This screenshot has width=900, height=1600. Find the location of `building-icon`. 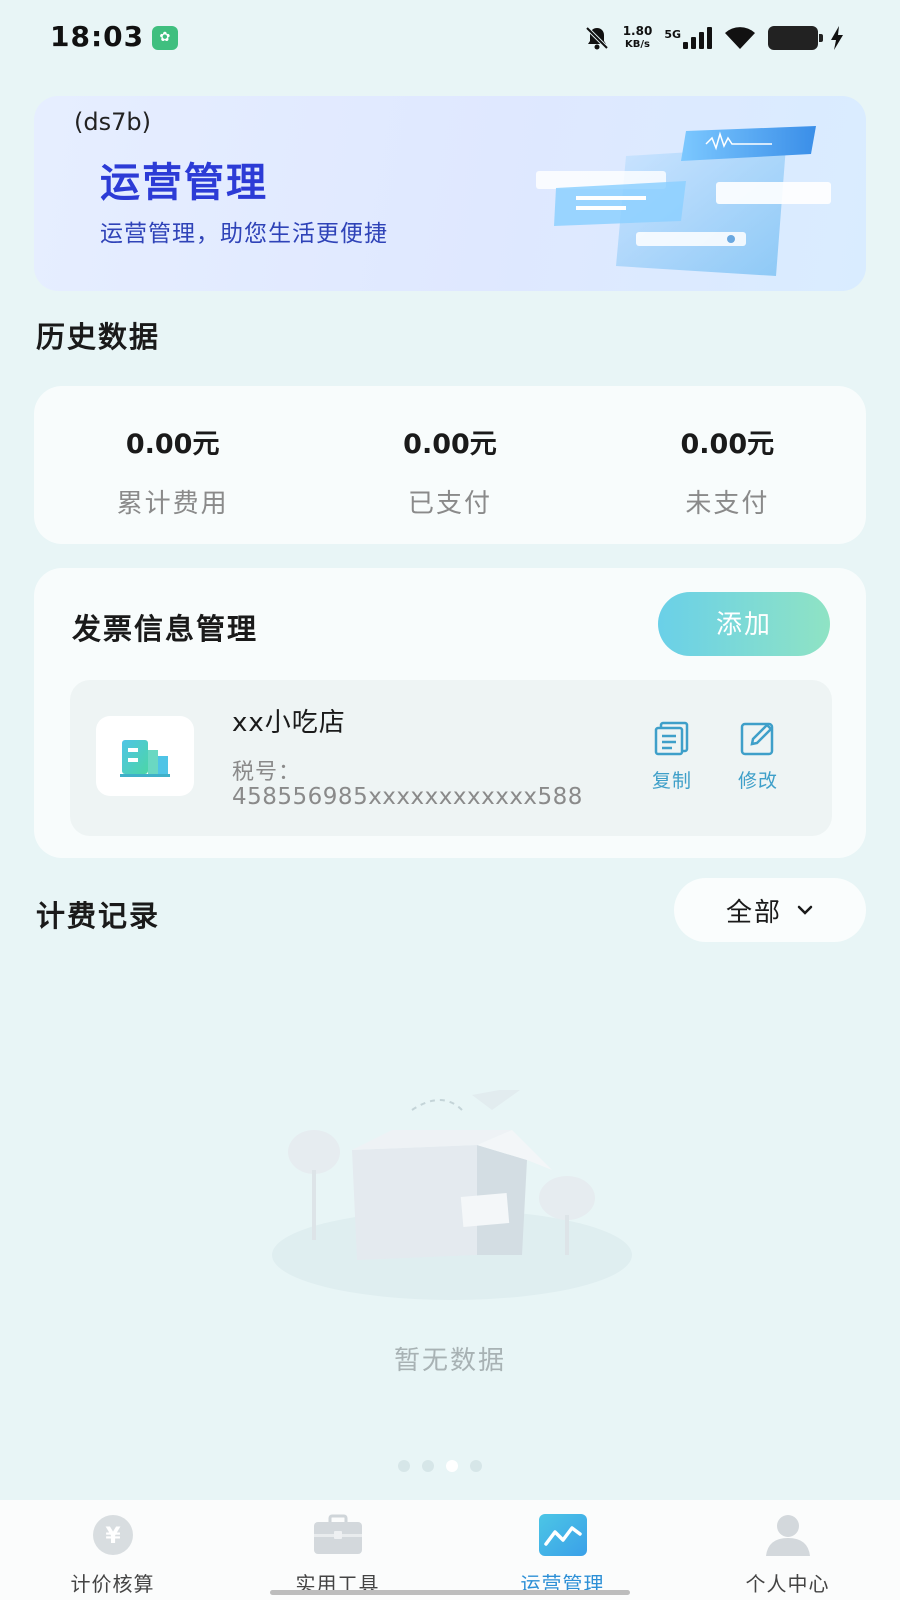

building-icon is located at coordinates (145, 756).